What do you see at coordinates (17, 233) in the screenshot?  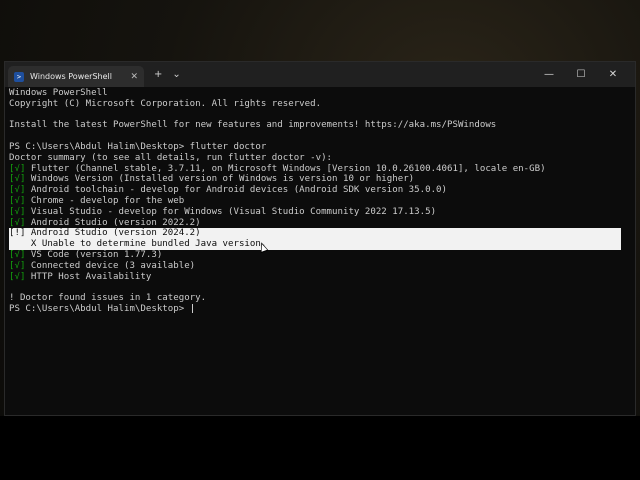 I see `status-mark: [!]` at bounding box center [17, 233].